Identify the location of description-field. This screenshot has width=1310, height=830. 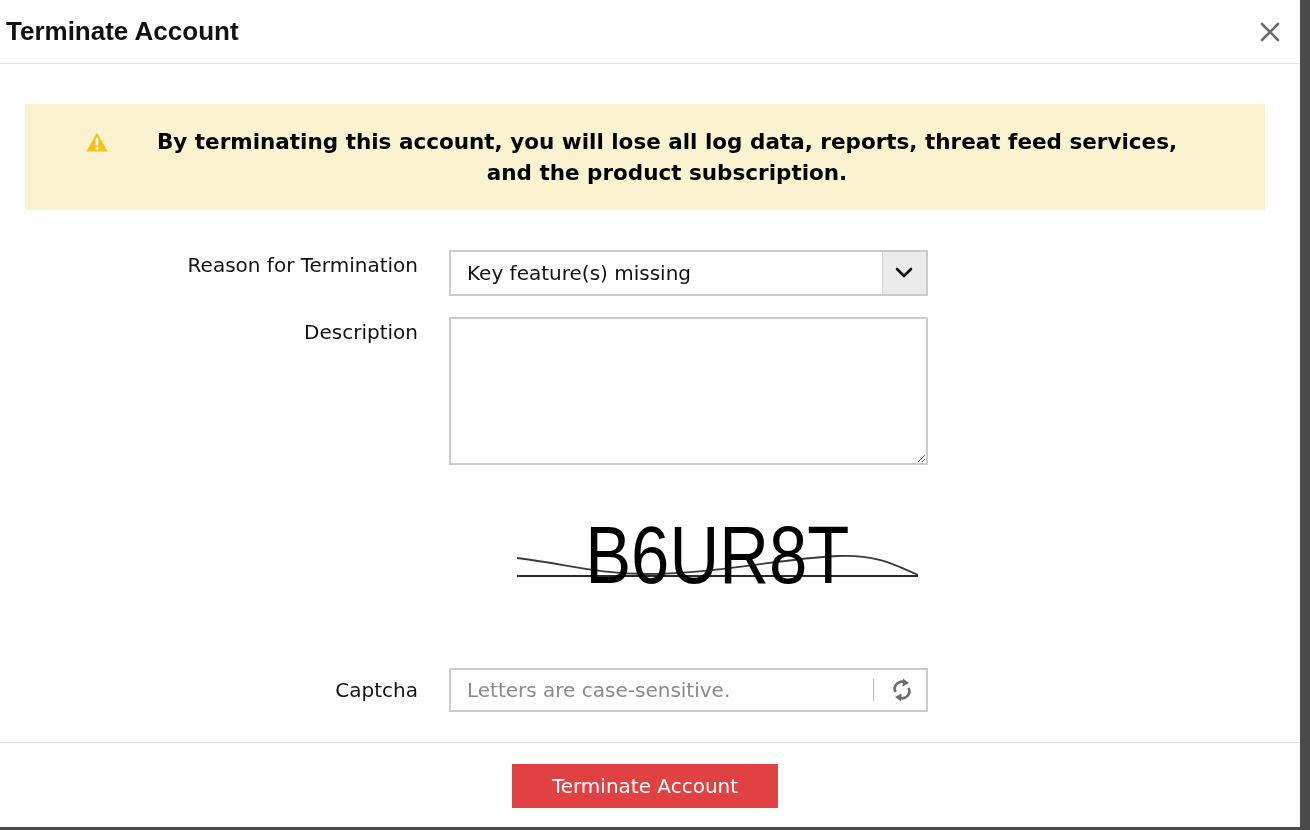
(688, 391).